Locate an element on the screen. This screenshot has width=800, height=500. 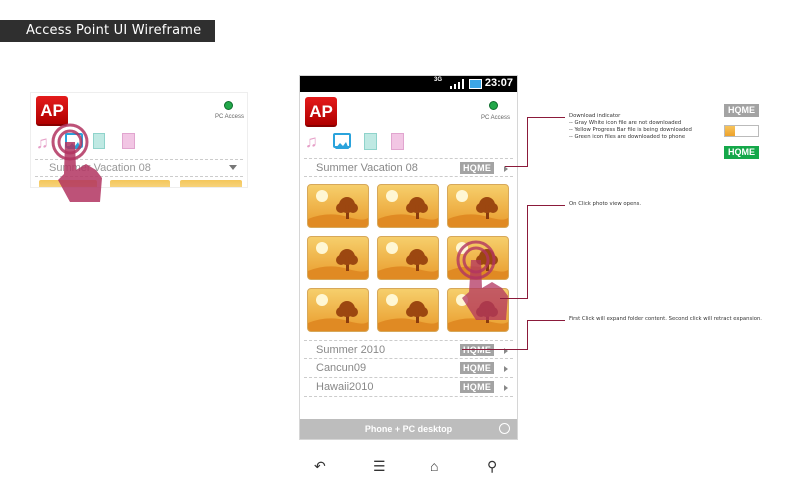
home-icon: ⌂ is located at coordinates (434, 466).